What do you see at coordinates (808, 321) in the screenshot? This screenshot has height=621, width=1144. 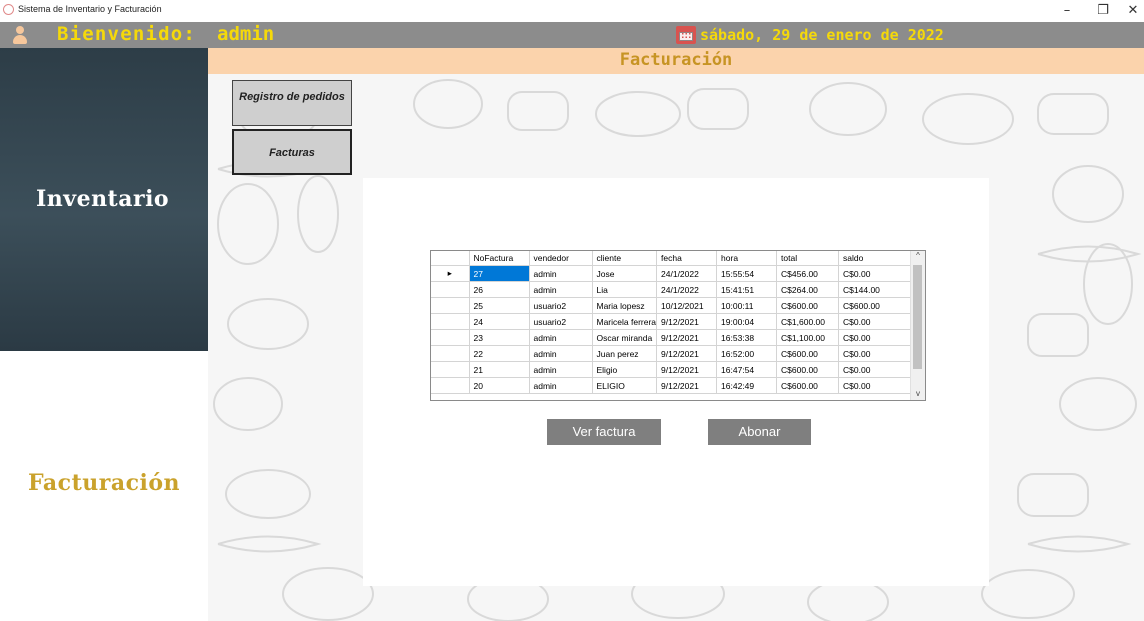 I see `table-cell: C$1,600.00` at bounding box center [808, 321].